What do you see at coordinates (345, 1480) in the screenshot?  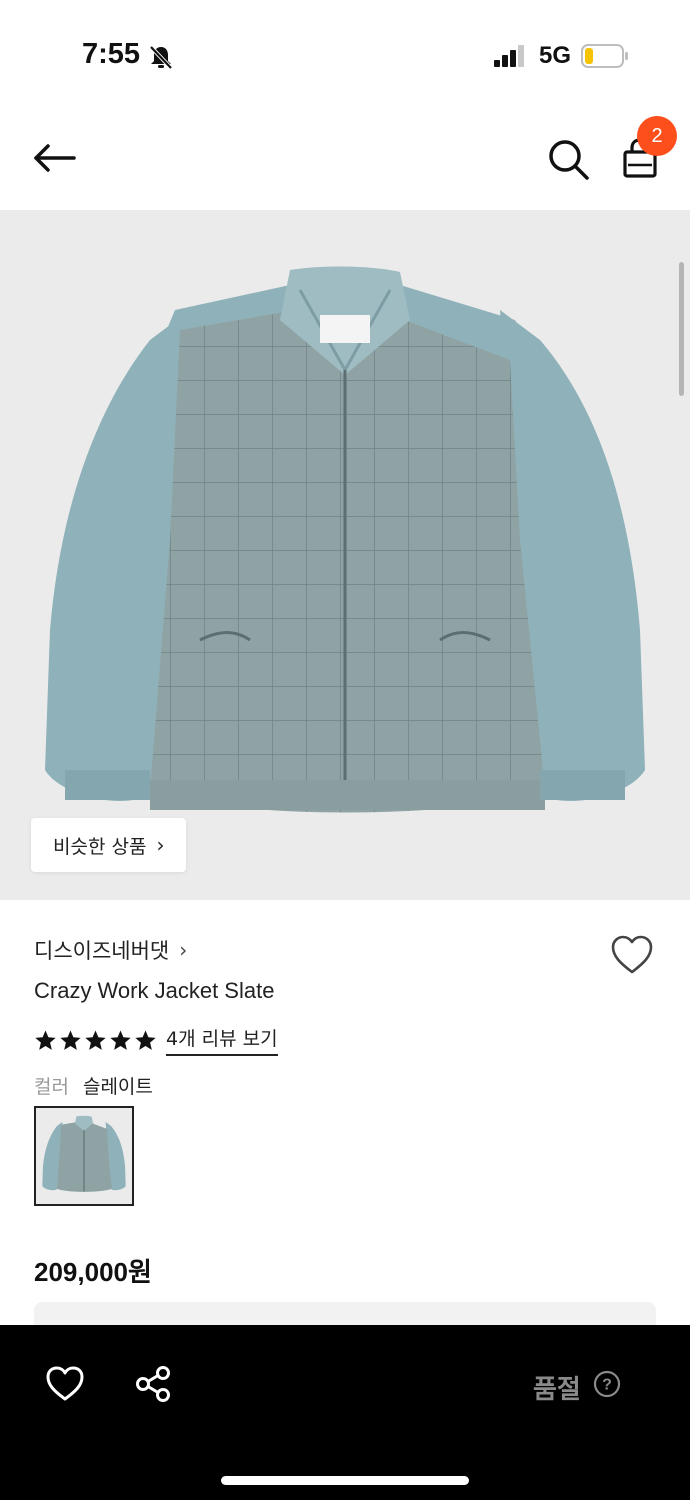 I see `home-indicator` at bounding box center [345, 1480].